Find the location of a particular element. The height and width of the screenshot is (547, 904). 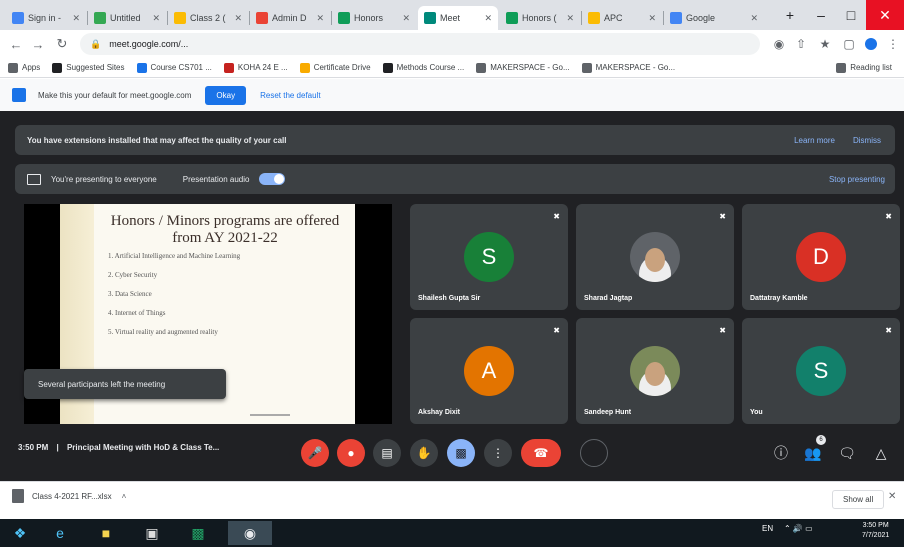

browser-tab: Google ✕ is located at coordinates (714, 18).